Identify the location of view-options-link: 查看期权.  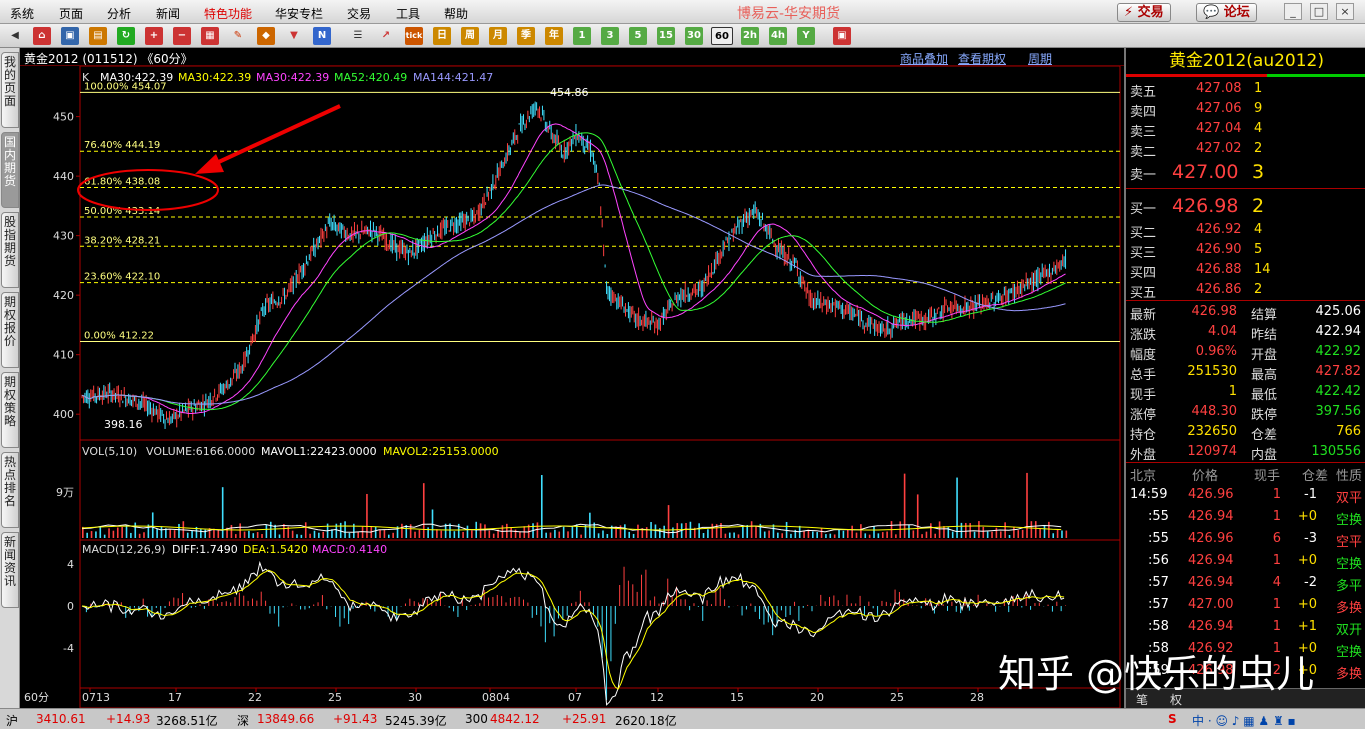
(982, 58).